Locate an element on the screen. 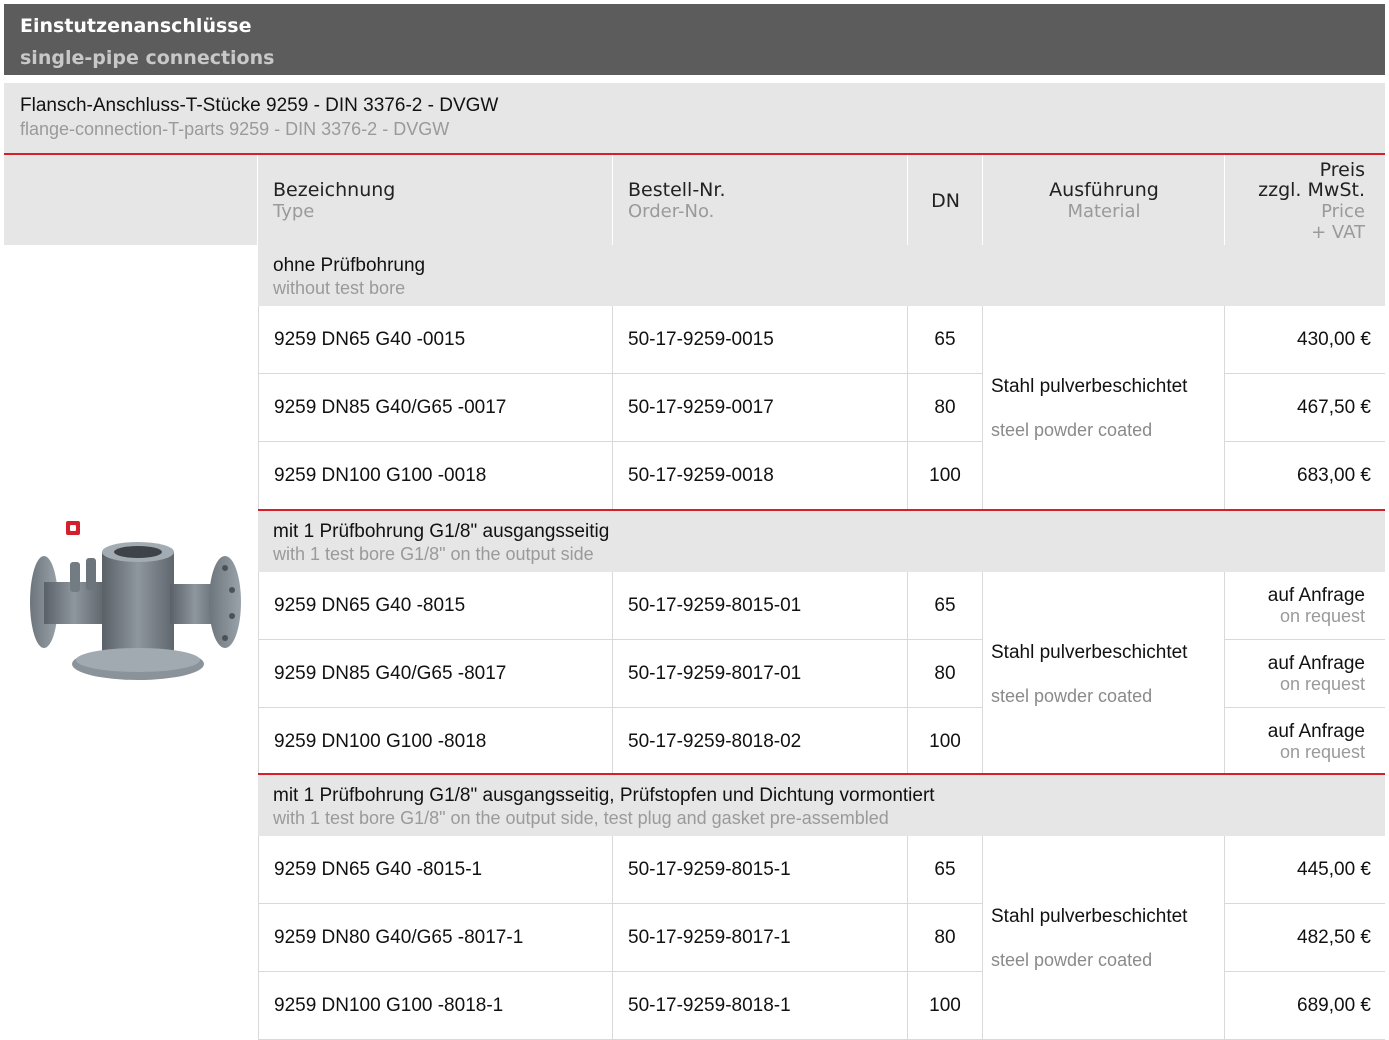 The height and width of the screenshot is (1040, 1389). column-type-de: Bezeichnung is located at coordinates (334, 190).